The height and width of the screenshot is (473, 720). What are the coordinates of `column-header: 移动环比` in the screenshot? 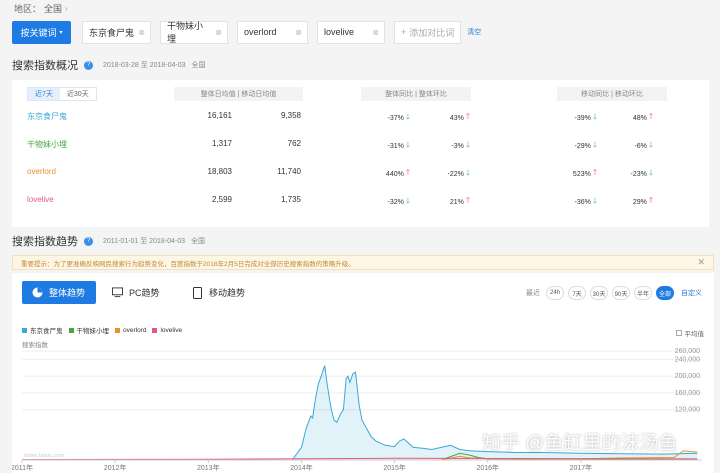 It's located at (628, 94).